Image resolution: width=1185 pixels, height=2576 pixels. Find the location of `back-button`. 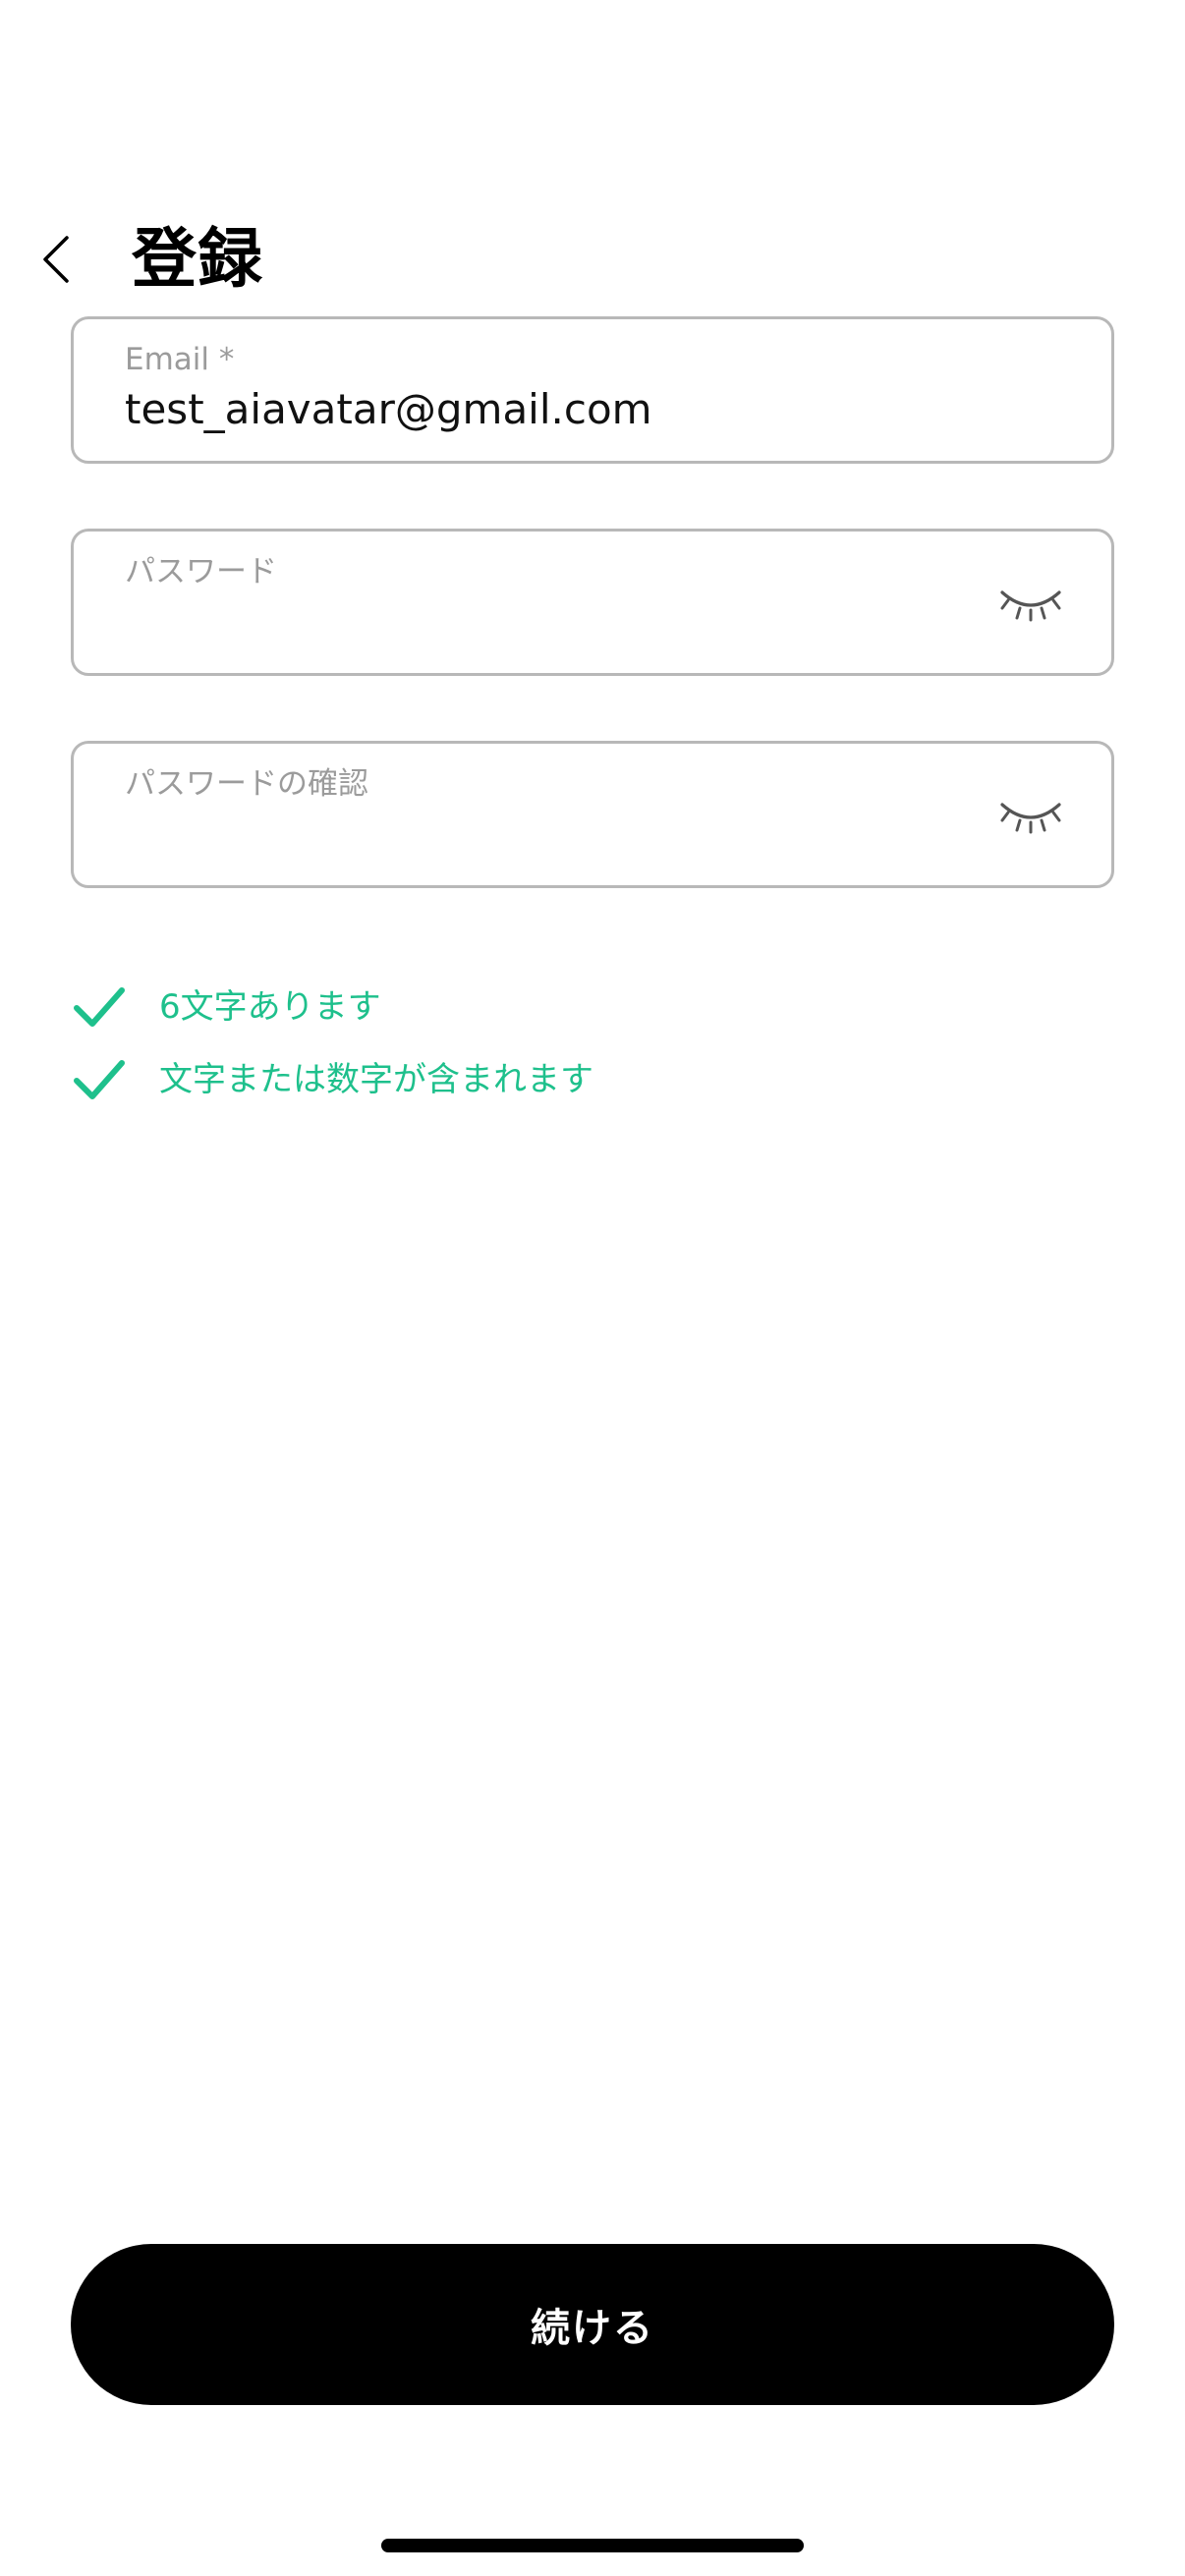

back-button is located at coordinates (56, 259).